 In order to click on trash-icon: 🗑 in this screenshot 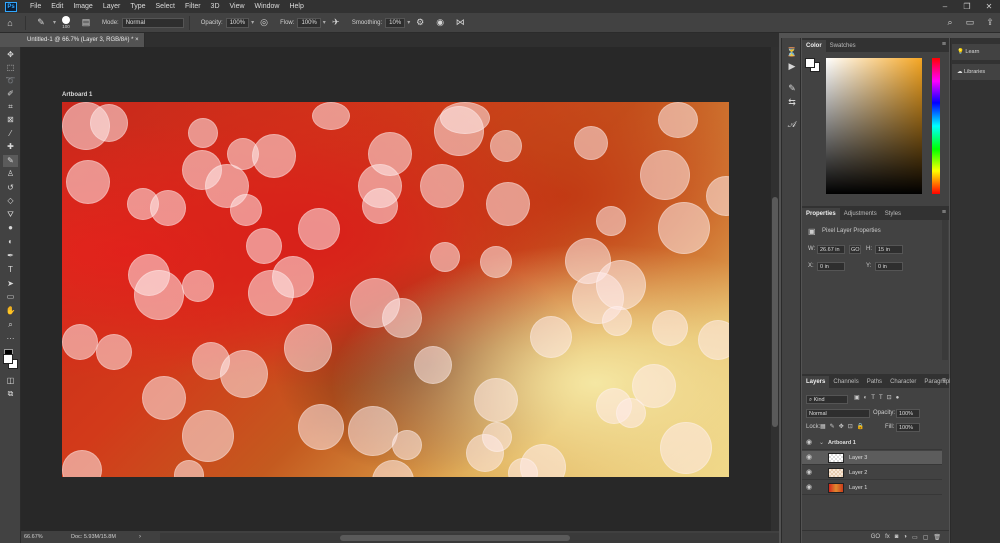, I will do `click(937, 537)`.